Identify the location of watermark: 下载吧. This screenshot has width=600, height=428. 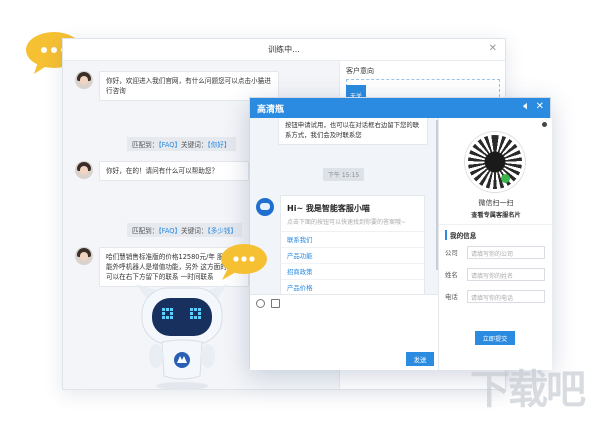
(530, 392).